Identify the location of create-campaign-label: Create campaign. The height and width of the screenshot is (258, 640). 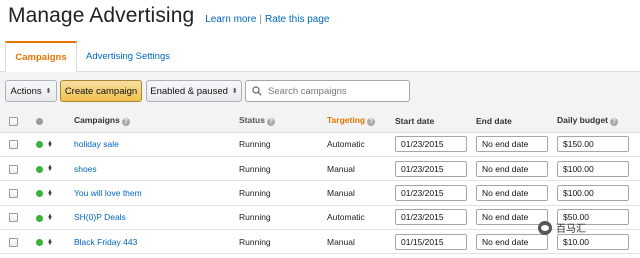
(101, 91).